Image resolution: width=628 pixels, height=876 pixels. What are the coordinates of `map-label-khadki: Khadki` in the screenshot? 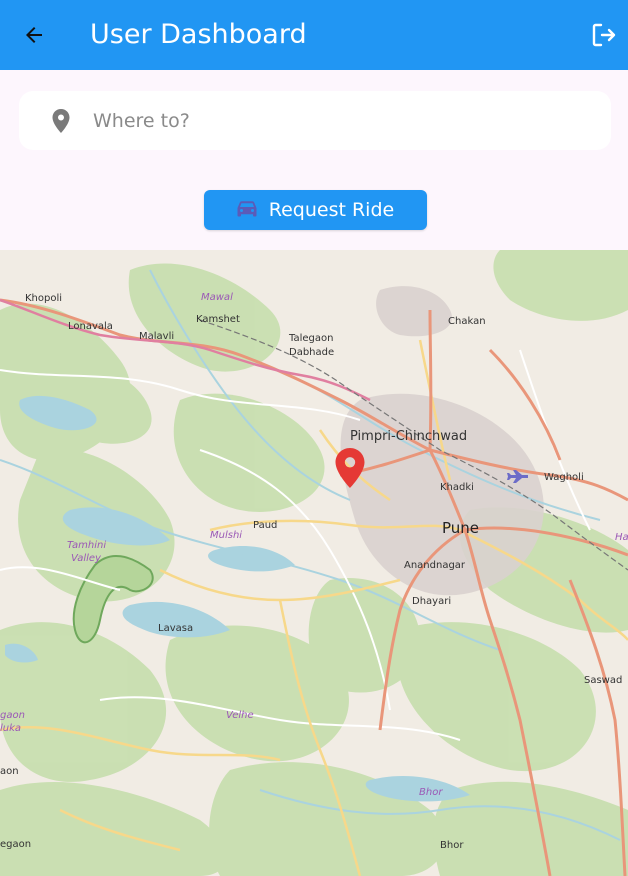 It's located at (457, 487).